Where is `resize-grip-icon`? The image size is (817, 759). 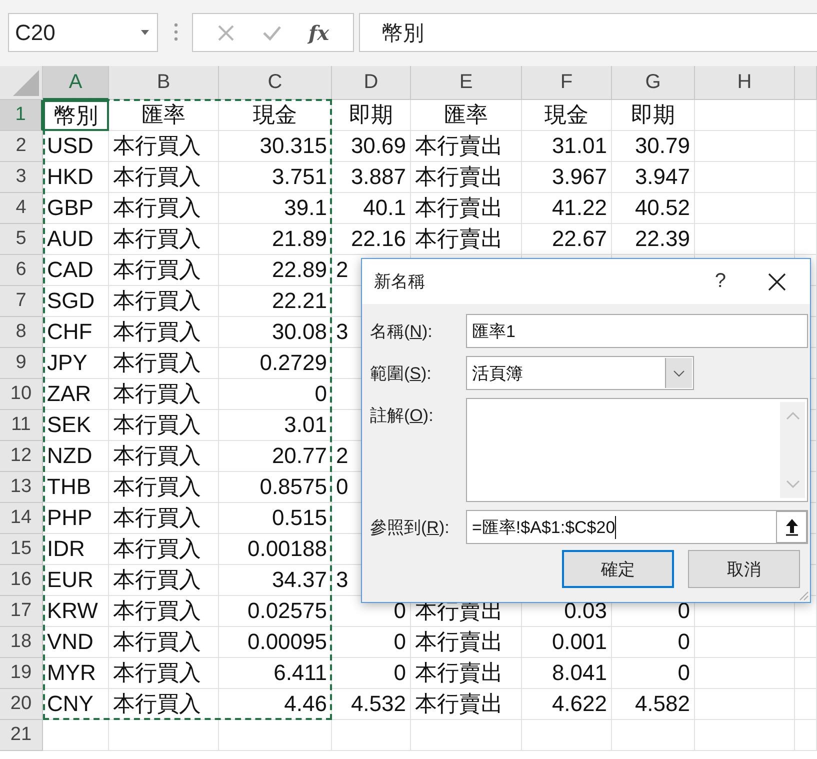
resize-grip-icon is located at coordinates (803, 595).